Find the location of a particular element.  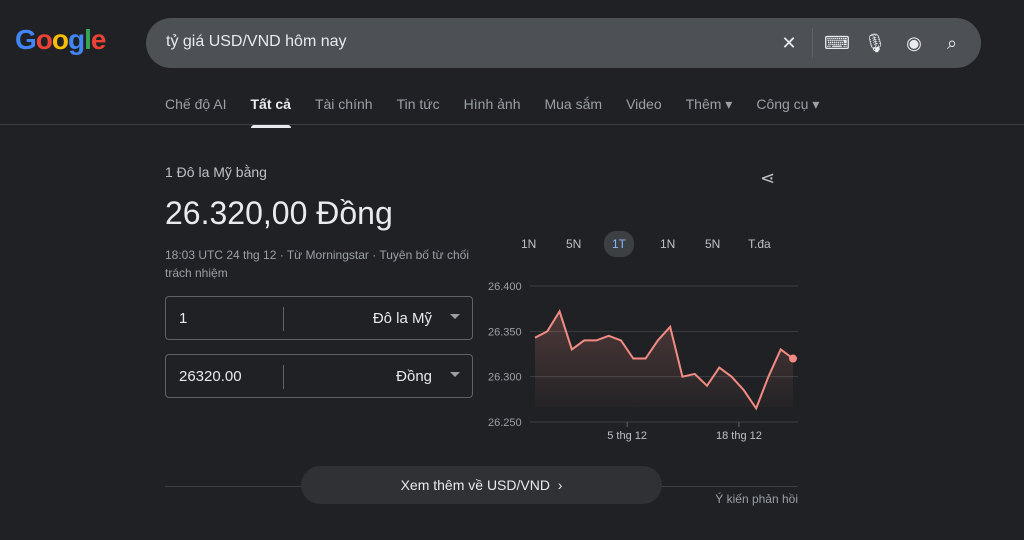

converter-from: 1 Đô la Mỹ is located at coordinates (319, 318).